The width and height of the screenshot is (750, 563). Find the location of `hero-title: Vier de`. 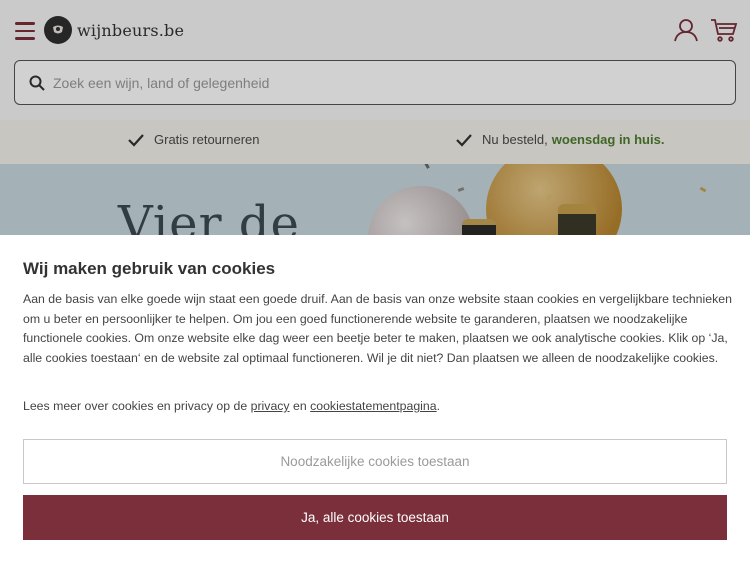

hero-title: Vier de is located at coordinates (209, 215).